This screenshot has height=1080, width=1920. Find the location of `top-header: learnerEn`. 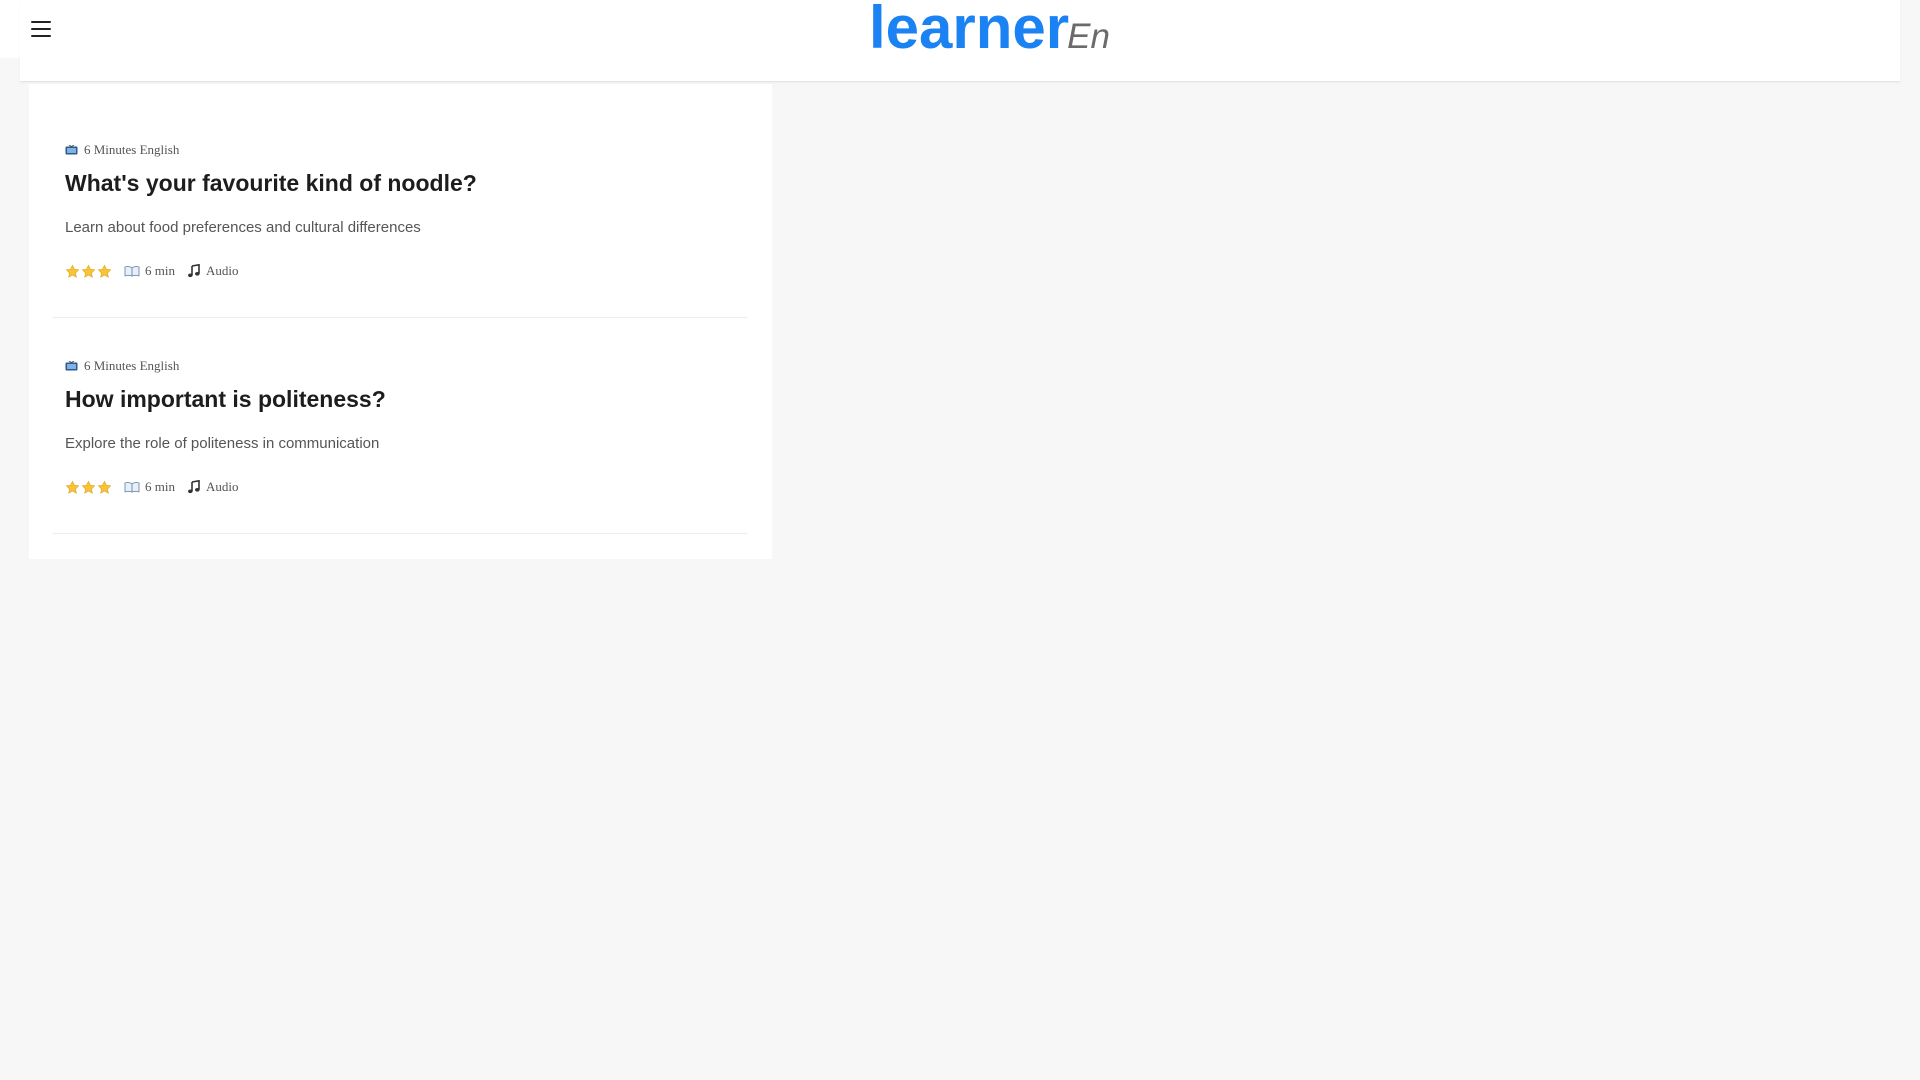

top-header: learnerEn is located at coordinates (960, 41).